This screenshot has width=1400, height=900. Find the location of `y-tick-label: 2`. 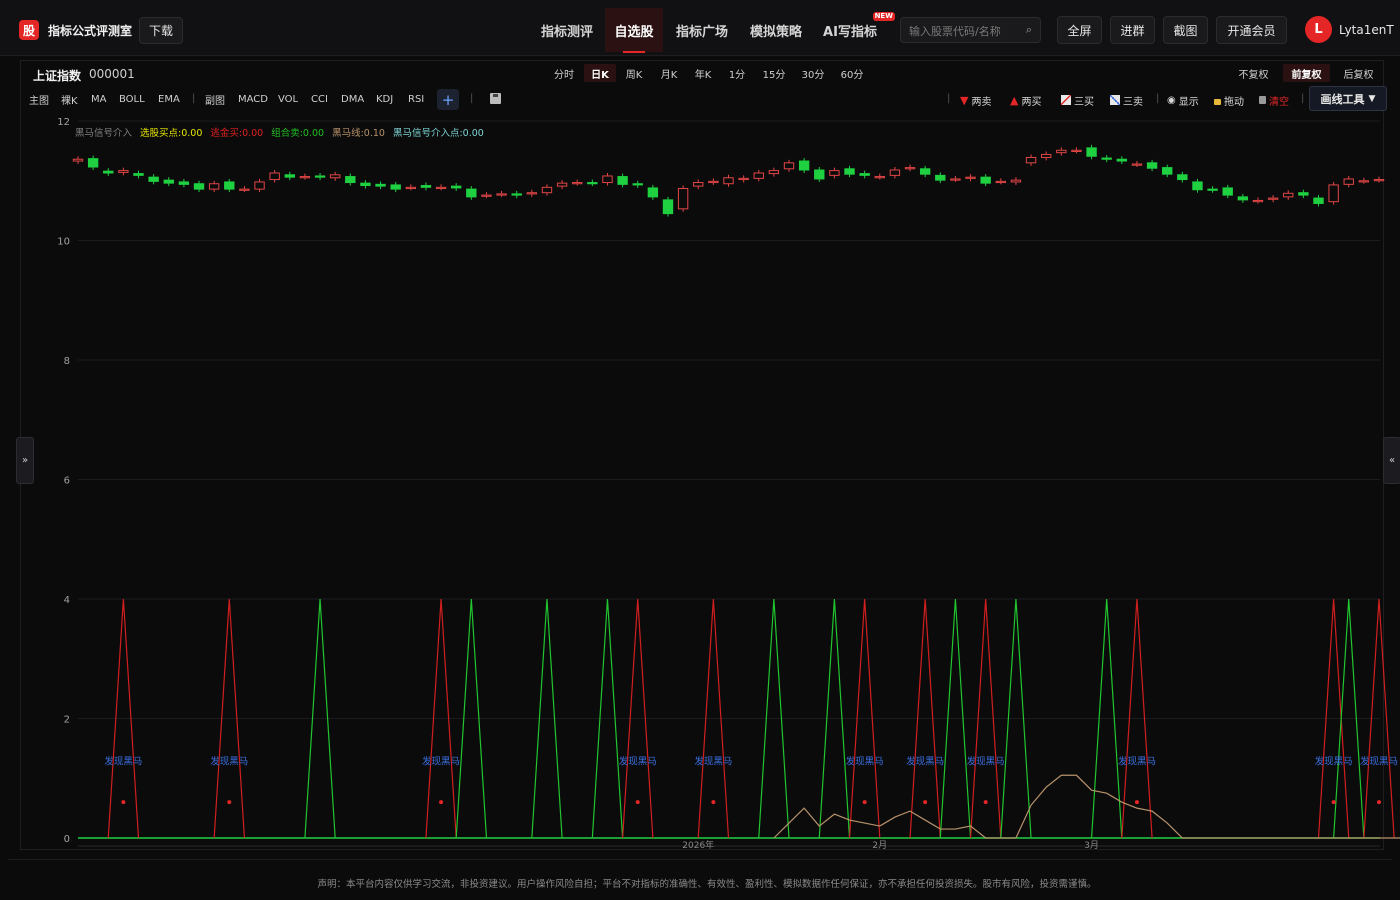

y-tick-label: 2 is located at coordinates (67, 720).